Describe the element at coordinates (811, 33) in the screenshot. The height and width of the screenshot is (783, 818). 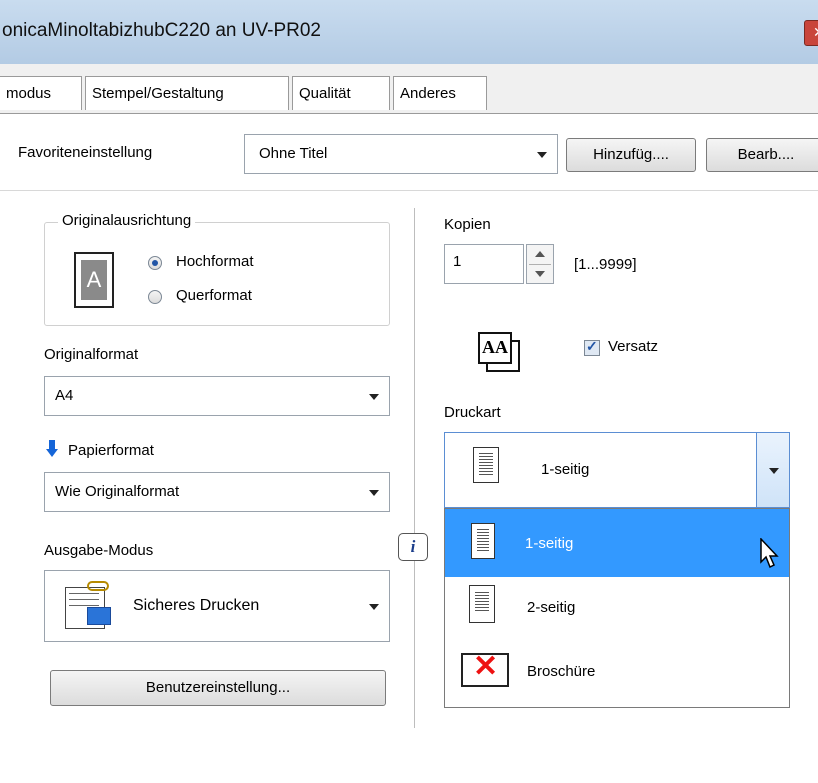
I see `close-button: ✕` at that location.